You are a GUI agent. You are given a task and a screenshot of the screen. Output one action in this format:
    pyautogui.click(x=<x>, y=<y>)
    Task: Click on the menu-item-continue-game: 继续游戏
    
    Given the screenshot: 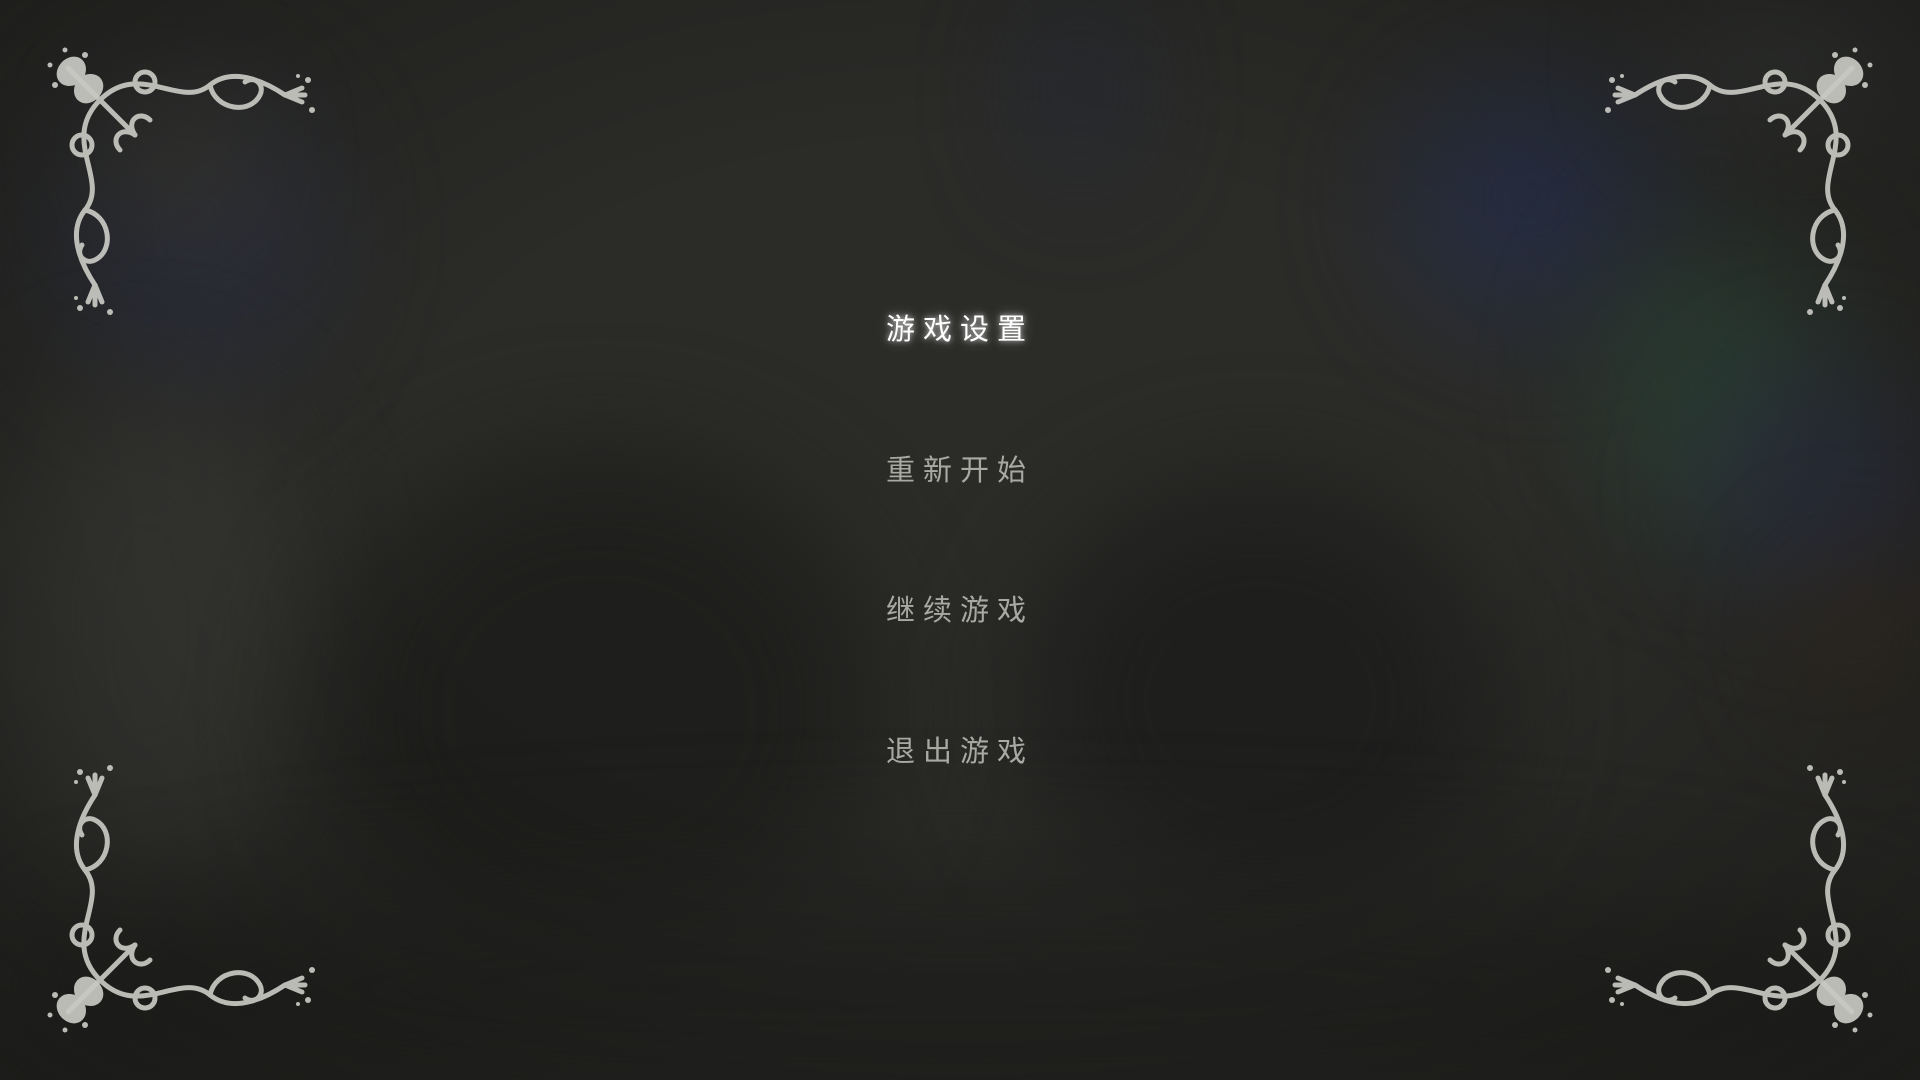 What is the action you would take?
    pyautogui.click(x=960, y=610)
    